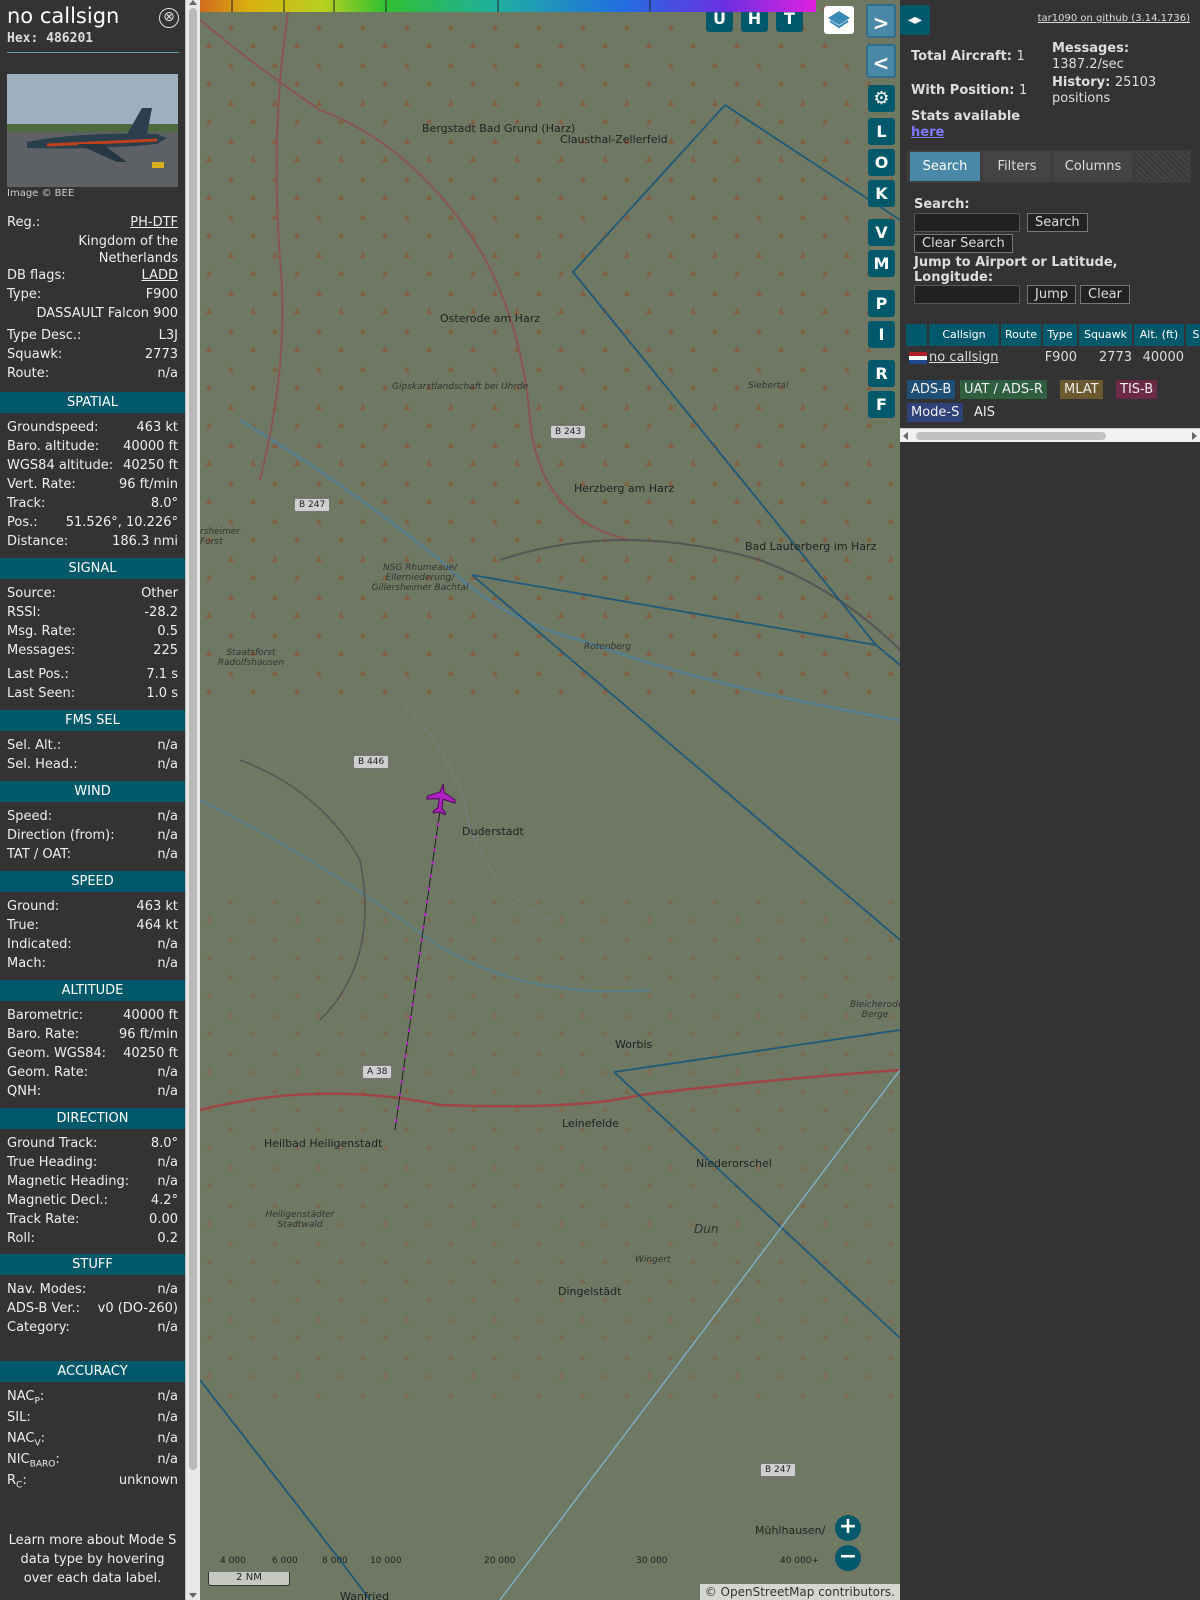  What do you see at coordinates (39, 854) in the screenshot?
I see `info-label: TAT / OAT:` at bounding box center [39, 854].